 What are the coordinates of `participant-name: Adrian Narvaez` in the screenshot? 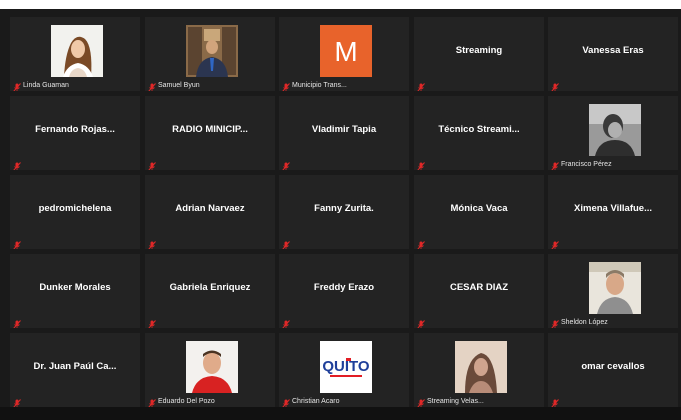 It's located at (210, 208).